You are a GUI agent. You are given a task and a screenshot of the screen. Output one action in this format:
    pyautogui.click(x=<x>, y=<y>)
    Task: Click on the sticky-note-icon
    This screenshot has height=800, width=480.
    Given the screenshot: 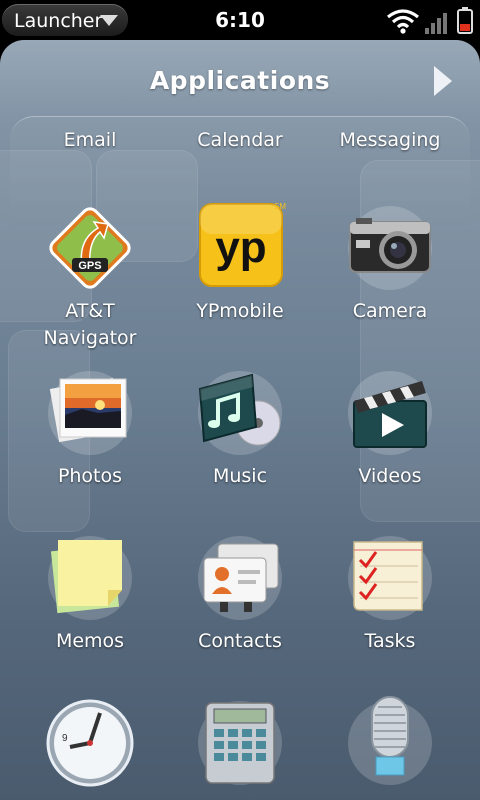 What is the action you would take?
    pyautogui.click(x=90, y=578)
    